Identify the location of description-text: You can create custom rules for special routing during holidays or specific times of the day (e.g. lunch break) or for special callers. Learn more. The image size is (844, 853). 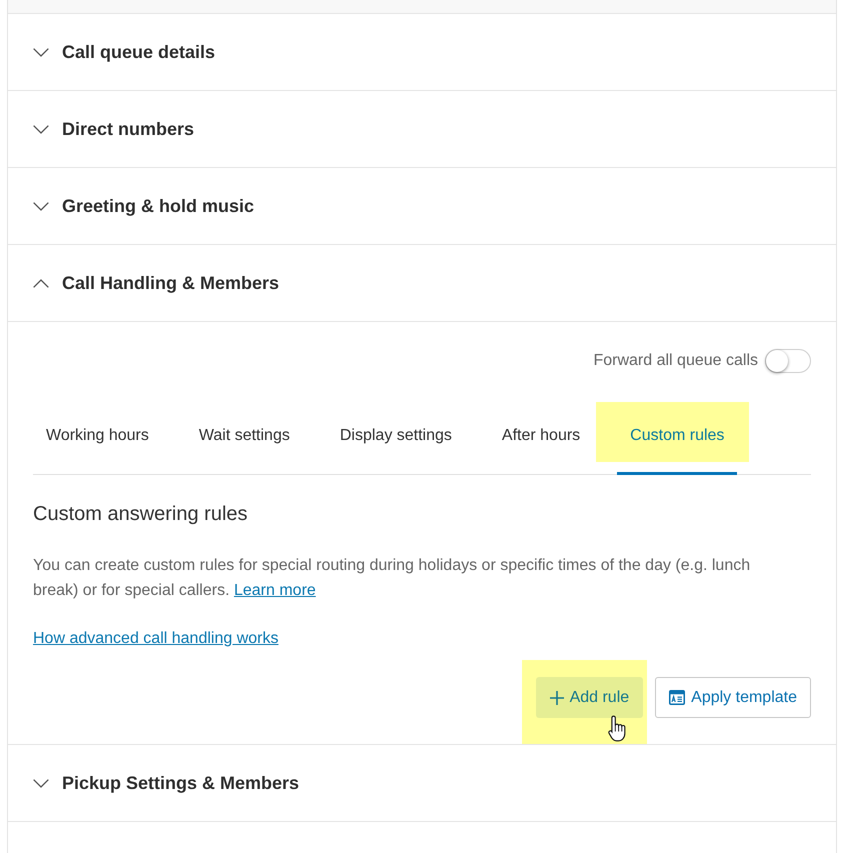
(392, 578).